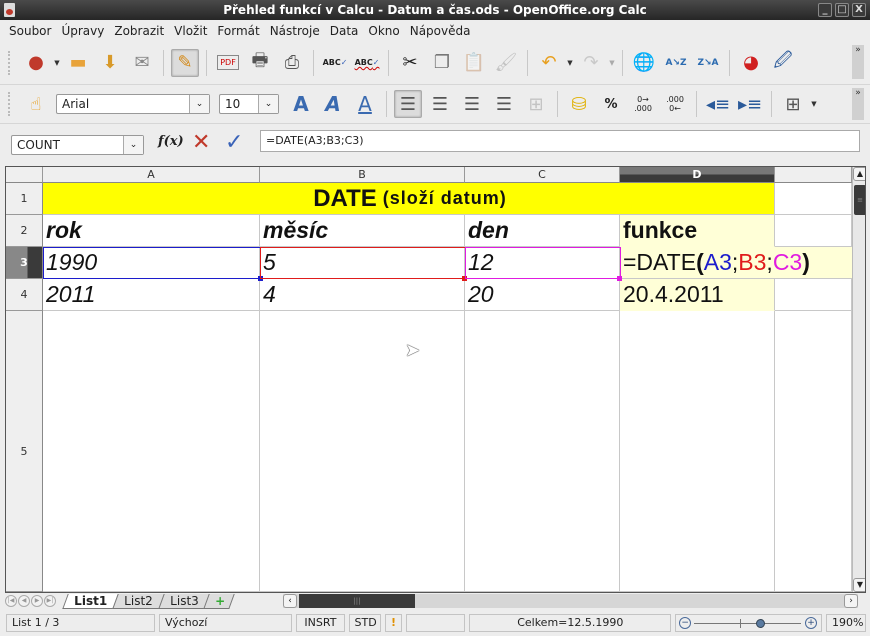 The image size is (870, 636). Describe the element at coordinates (442, 63) in the screenshot. I see `copy-button: ❐` at that location.